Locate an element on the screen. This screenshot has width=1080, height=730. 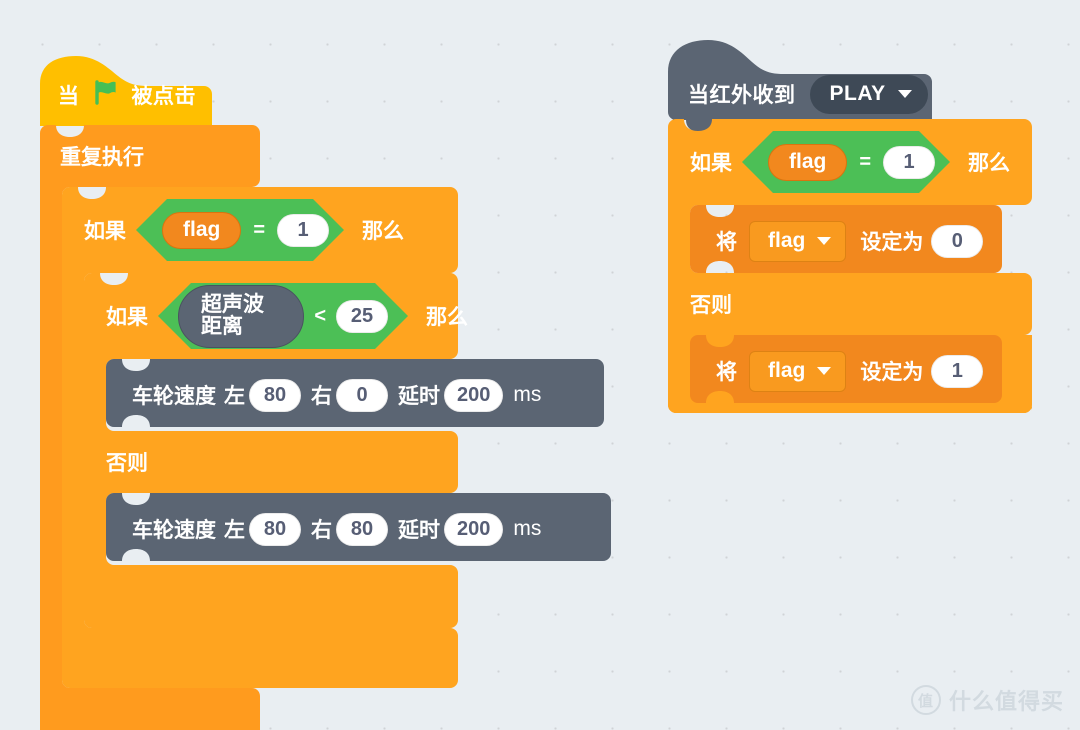
hat-label-clicked: 被点击 is located at coordinates (163, 96).